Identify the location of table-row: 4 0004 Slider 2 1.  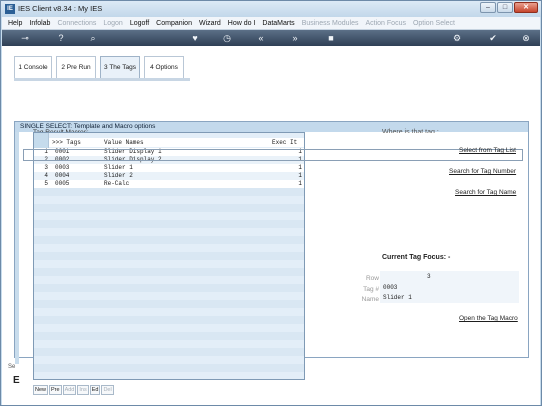
(169, 176).